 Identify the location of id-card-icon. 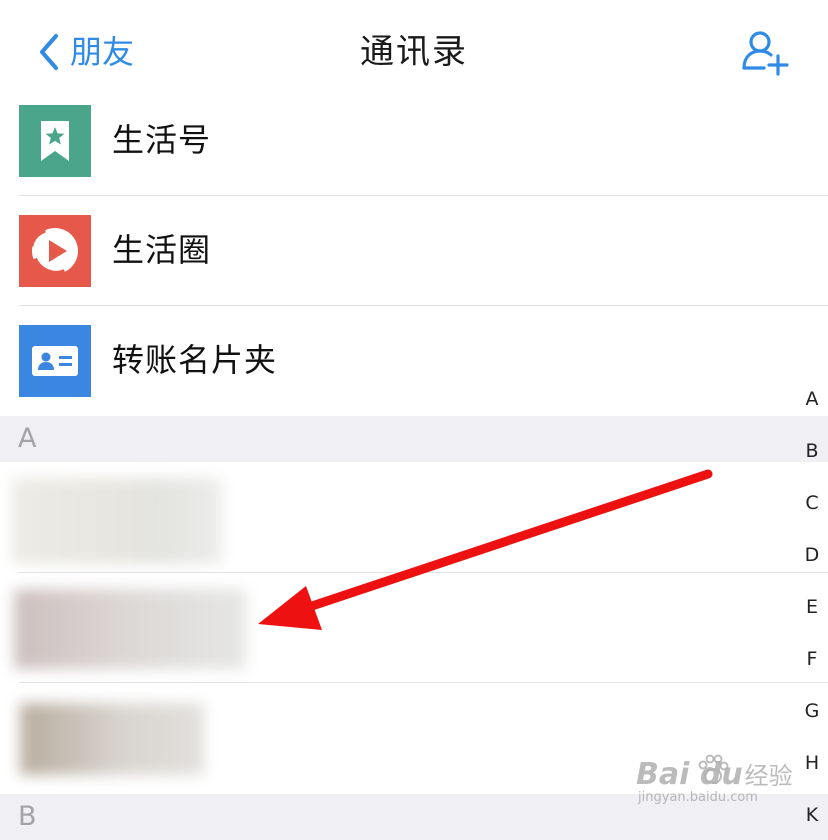
(55, 361).